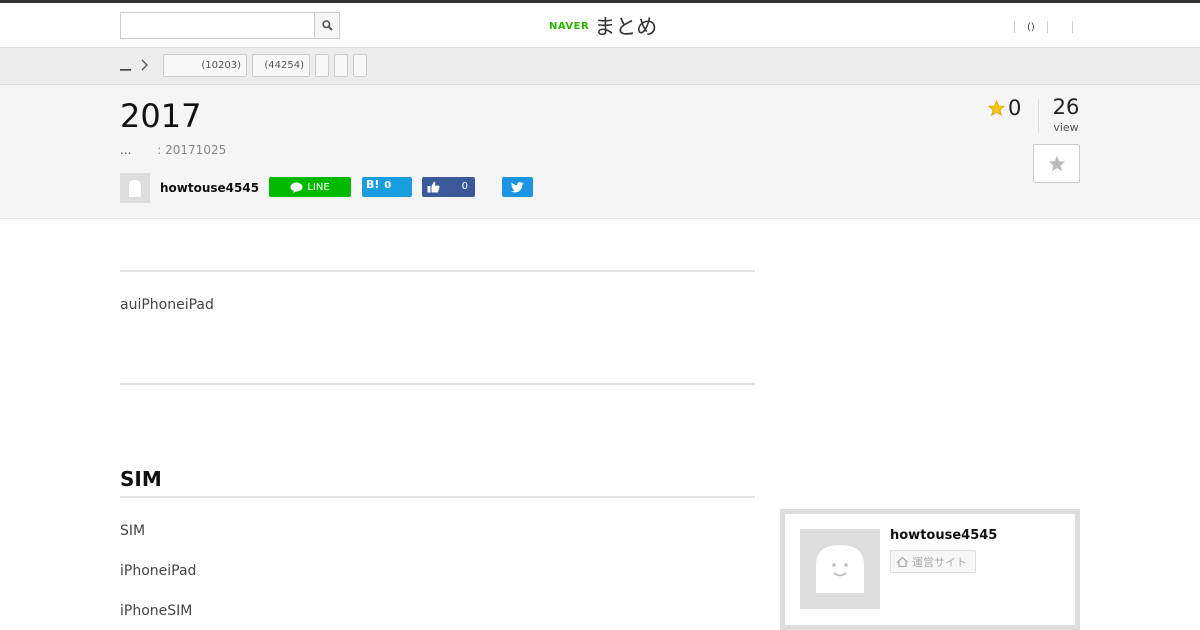 The height and width of the screenshot is (630, 1200). What do you see at coordinates (437, 497) in the screenshot?
I see `section-heading-underline` at bounding box center [437, 497].